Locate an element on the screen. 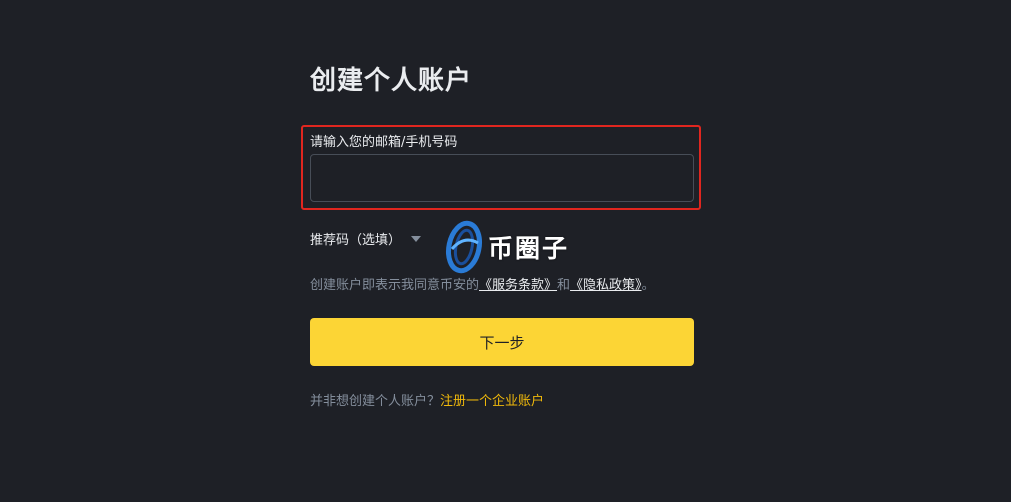  business-account-prompt: 并非想创建个人账户？注册一个企业账户 is located at coordinates (427, 399).